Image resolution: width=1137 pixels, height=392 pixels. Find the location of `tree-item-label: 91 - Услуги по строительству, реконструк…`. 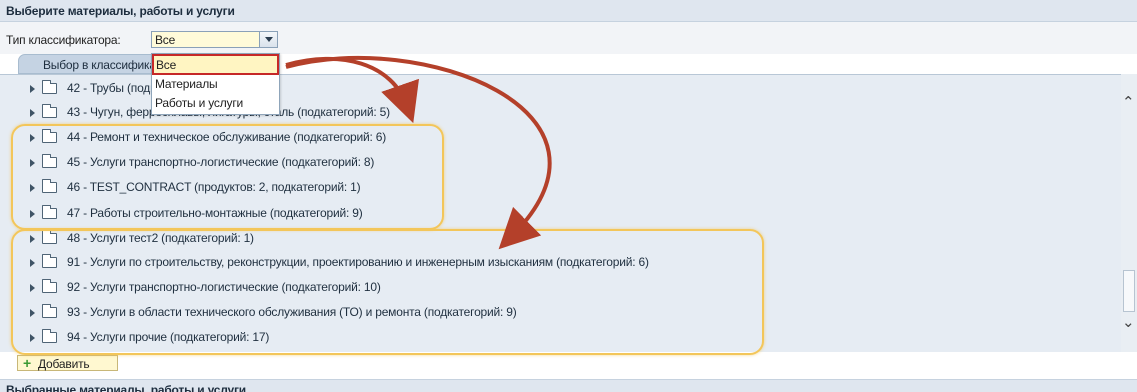

tree-item-label: 91 - Услуги по строительству, реконструк… is located at coordinates (358, 262).